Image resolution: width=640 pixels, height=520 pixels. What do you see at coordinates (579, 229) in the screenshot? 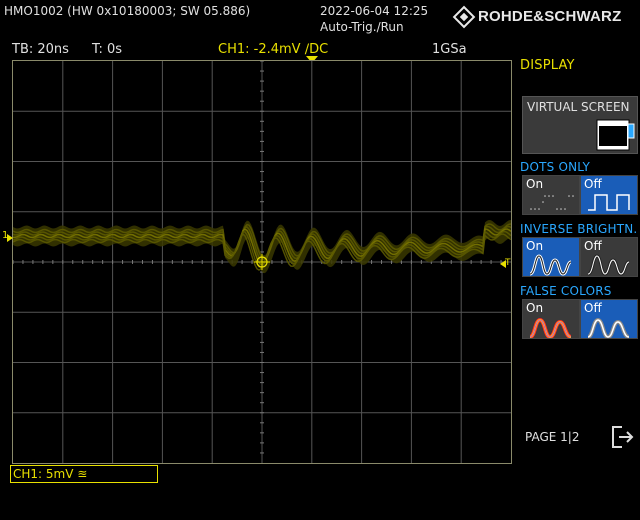
I see `inverse-brightness-label: INVERSE BRIGHTN.` at bounding box center [579, 229].